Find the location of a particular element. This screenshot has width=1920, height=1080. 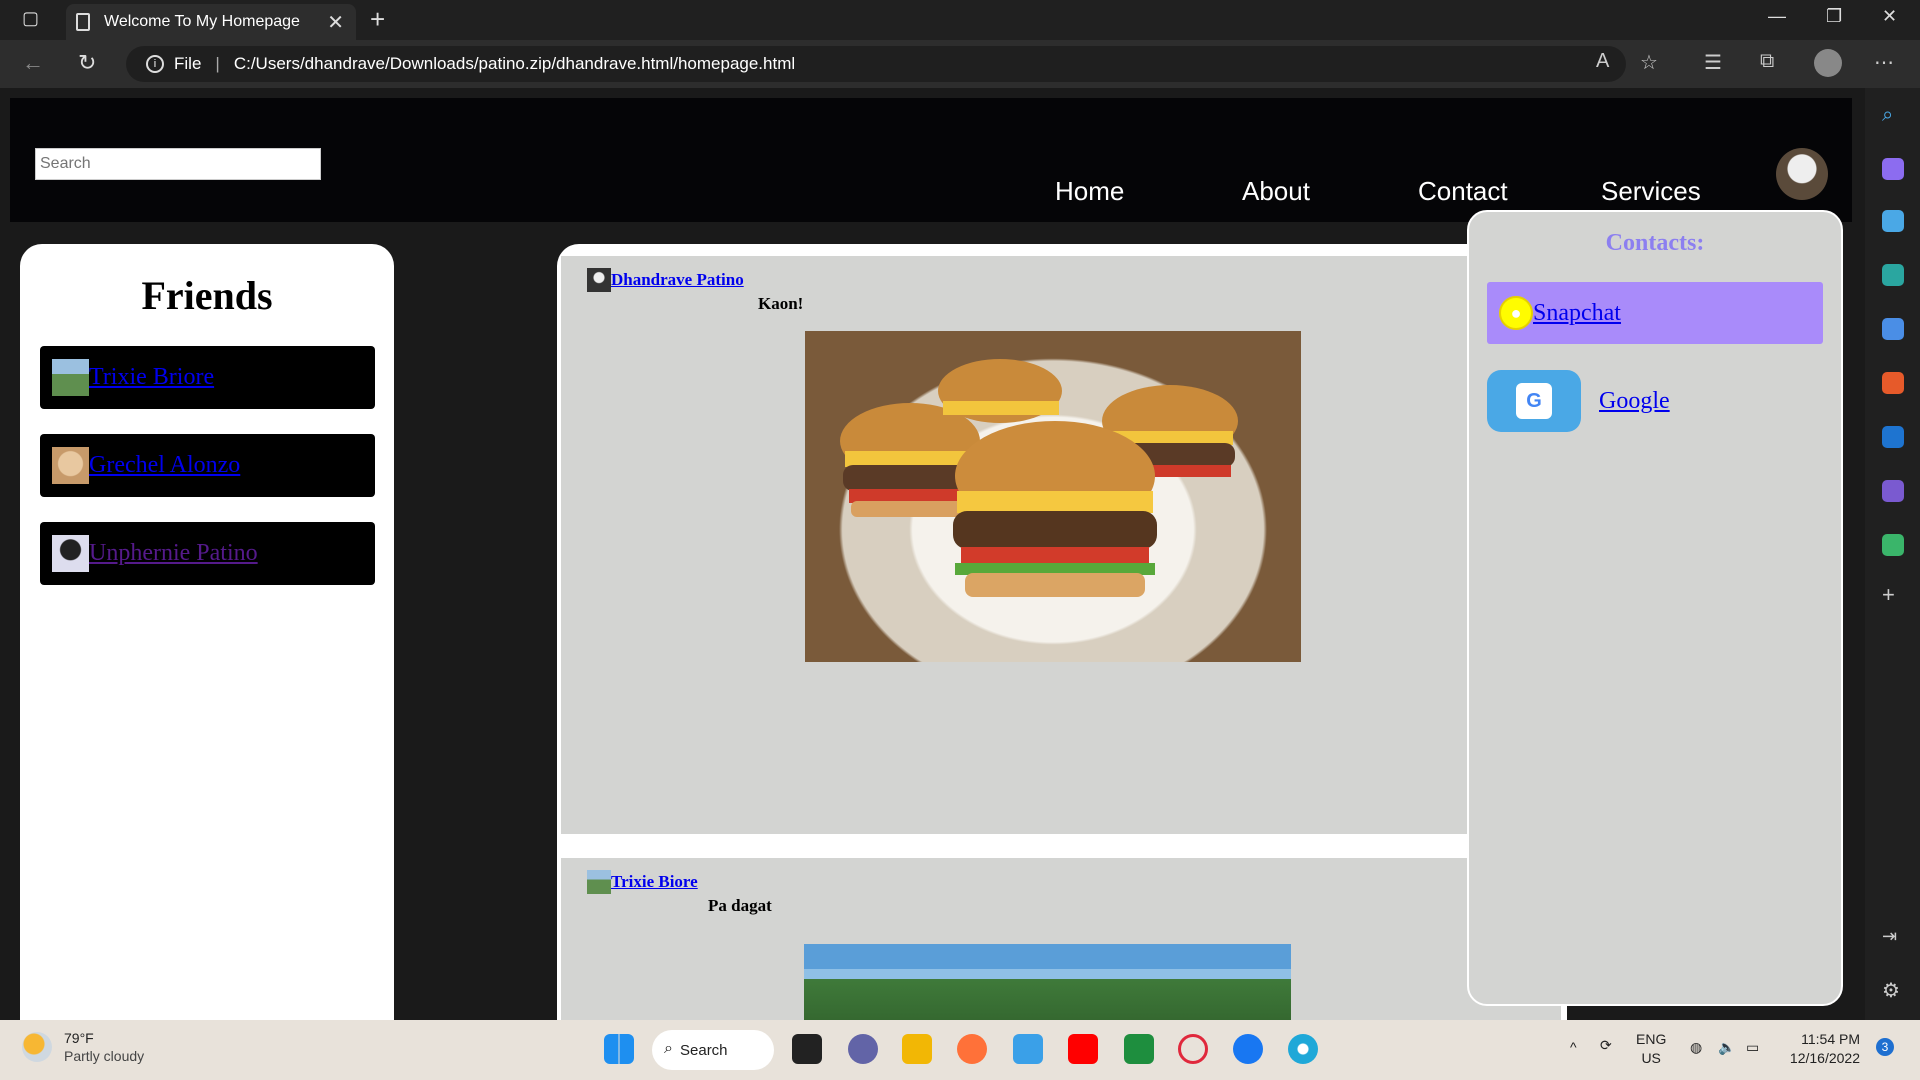

region: US is located at coordinates (1651, 1058).